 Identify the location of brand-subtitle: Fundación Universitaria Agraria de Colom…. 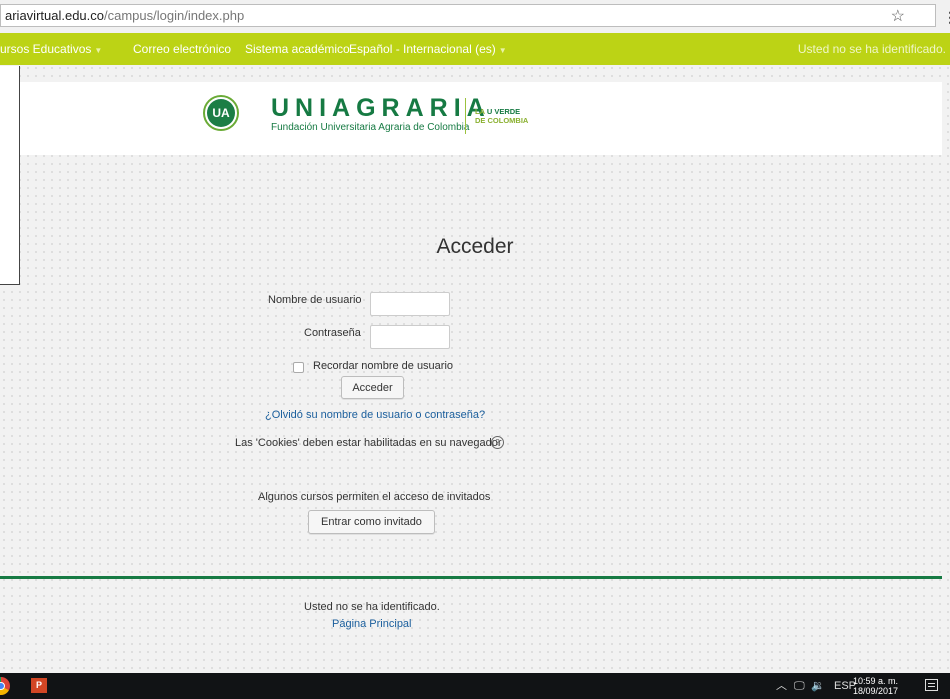
(370, 127).